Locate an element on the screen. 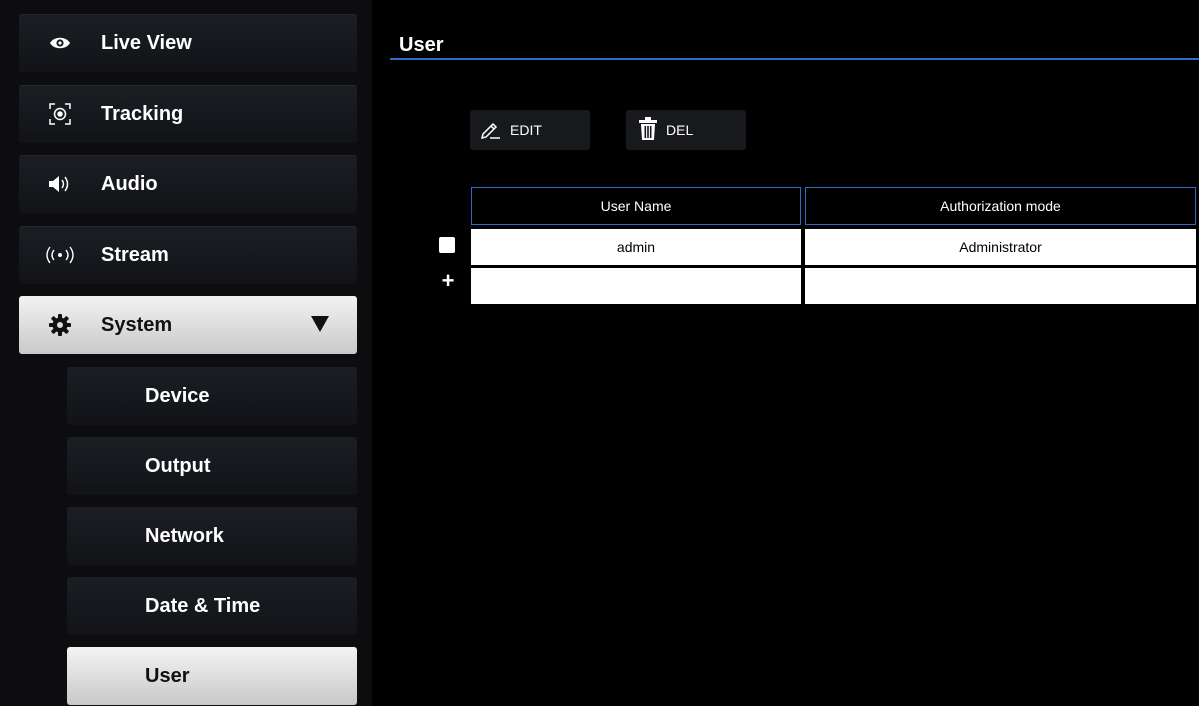  table-cell-user-name: admin is located at coordinates (636, 247).